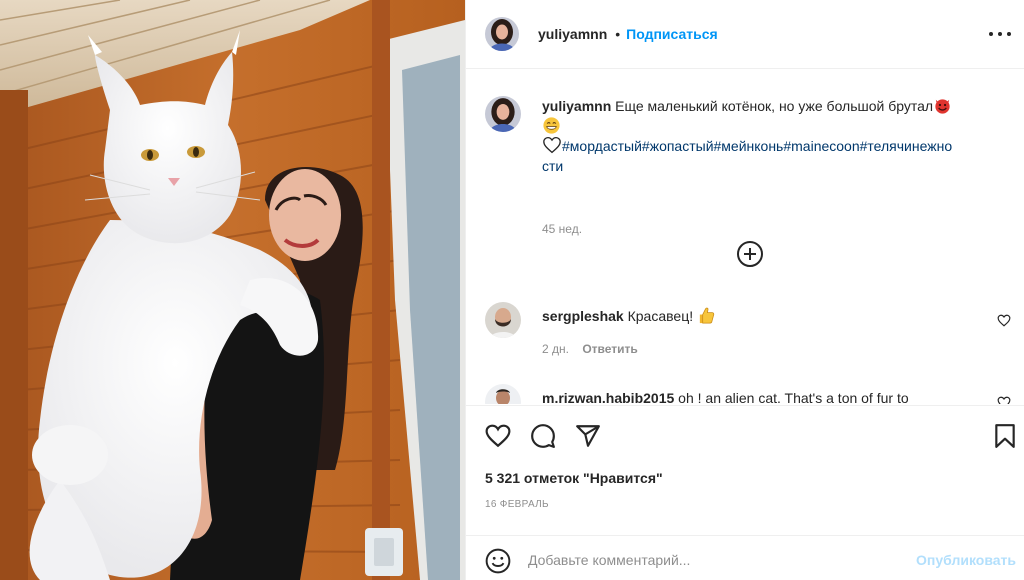 The height and width of the screenshot is (580, 1024). Describe the element at coordinates (745, 470) in the screenshot. I see `post-actions: 5 321 отметок "Нравится" 16 ФЕВРАЛЬ` at that location.